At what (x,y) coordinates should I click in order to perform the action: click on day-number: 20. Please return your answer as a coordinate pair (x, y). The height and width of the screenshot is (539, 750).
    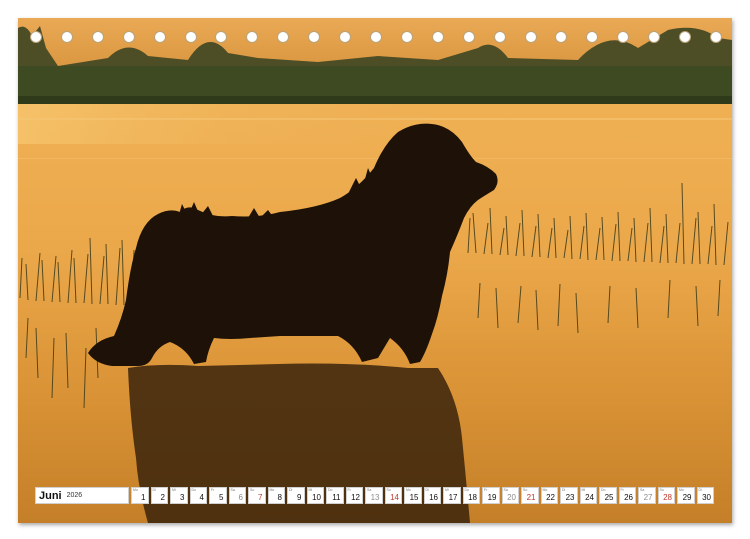
    Looking at the image, I should click on (511, 497).